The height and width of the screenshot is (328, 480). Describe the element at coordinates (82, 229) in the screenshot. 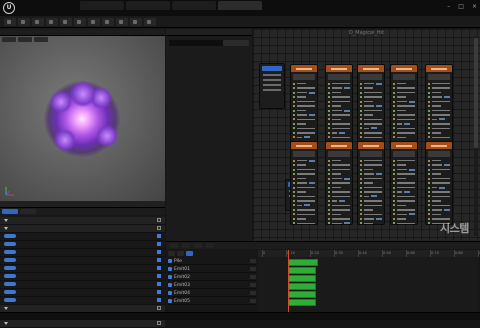

I see `section-header` at that location.